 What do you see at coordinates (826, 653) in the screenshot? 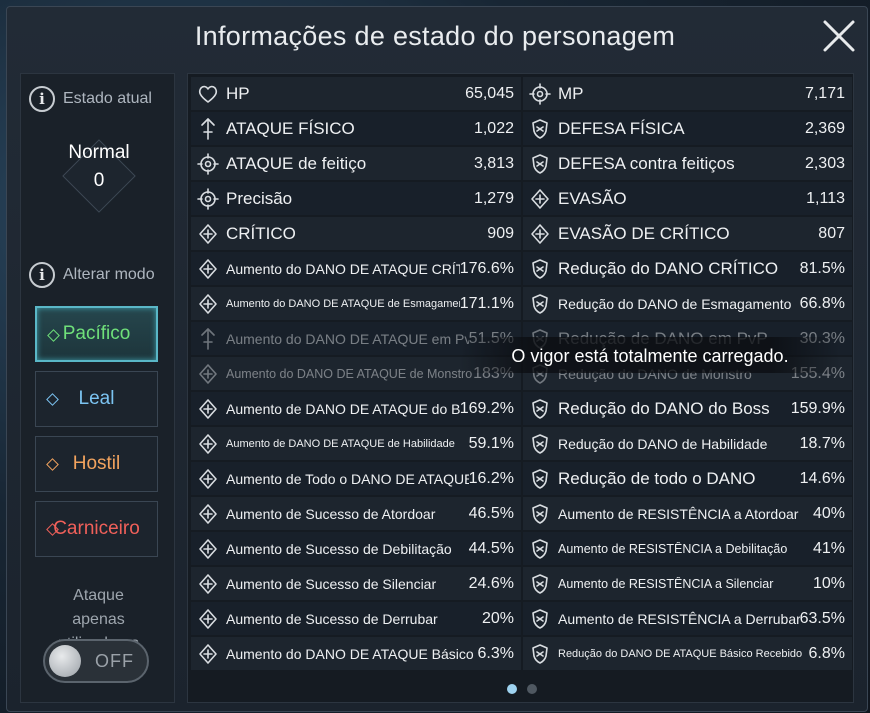
I see `stat-value: 6.8%` at bounding box center [826, 653].